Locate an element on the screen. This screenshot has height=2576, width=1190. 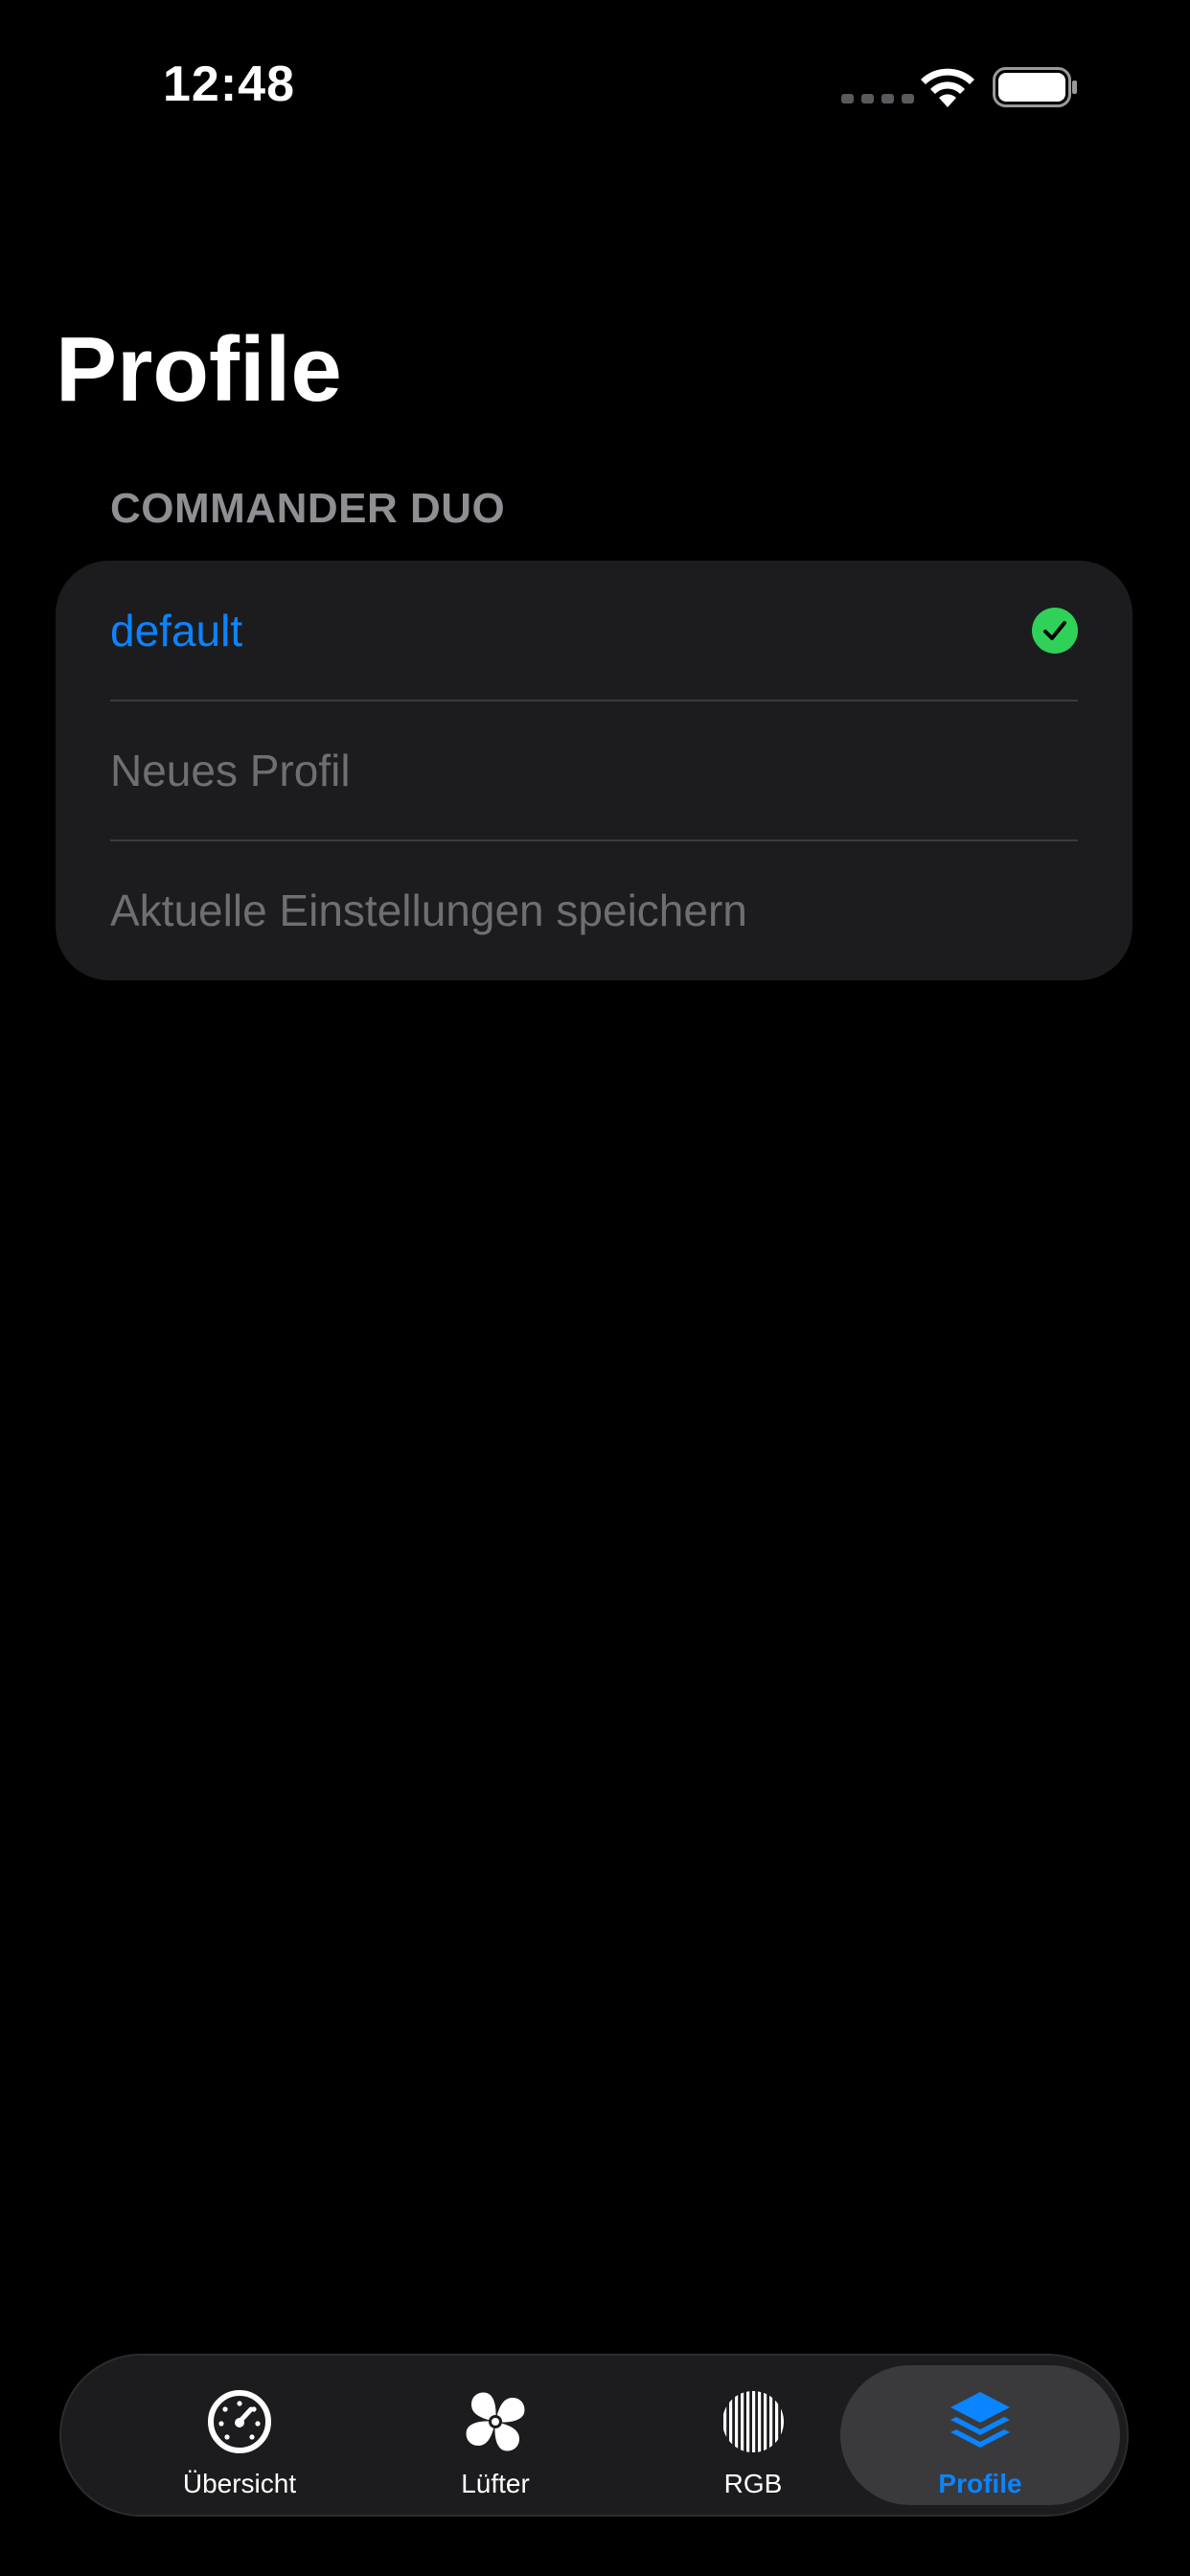
tab-overview: Übersicht is located at coordinates (240, 2435).